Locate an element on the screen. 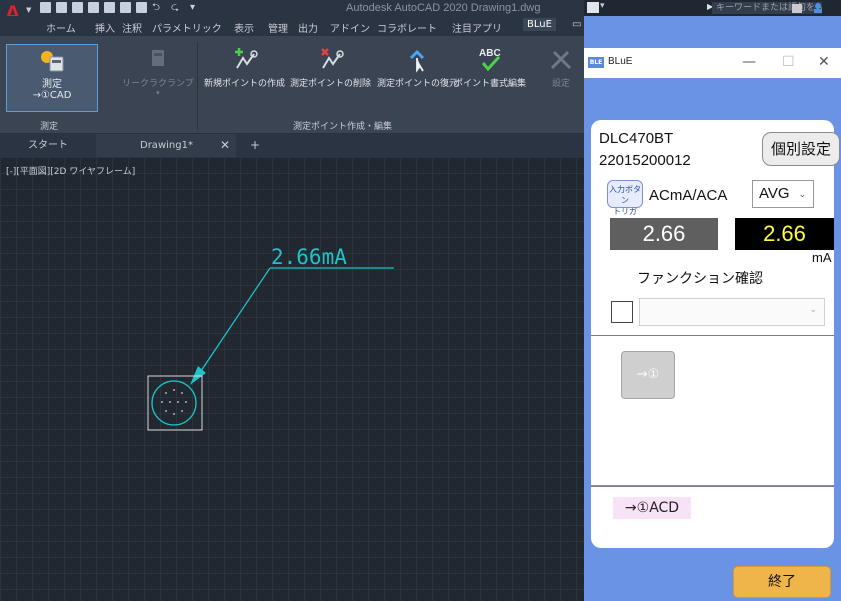  avg-select-value: AVG is located at coordinates (774, 193).